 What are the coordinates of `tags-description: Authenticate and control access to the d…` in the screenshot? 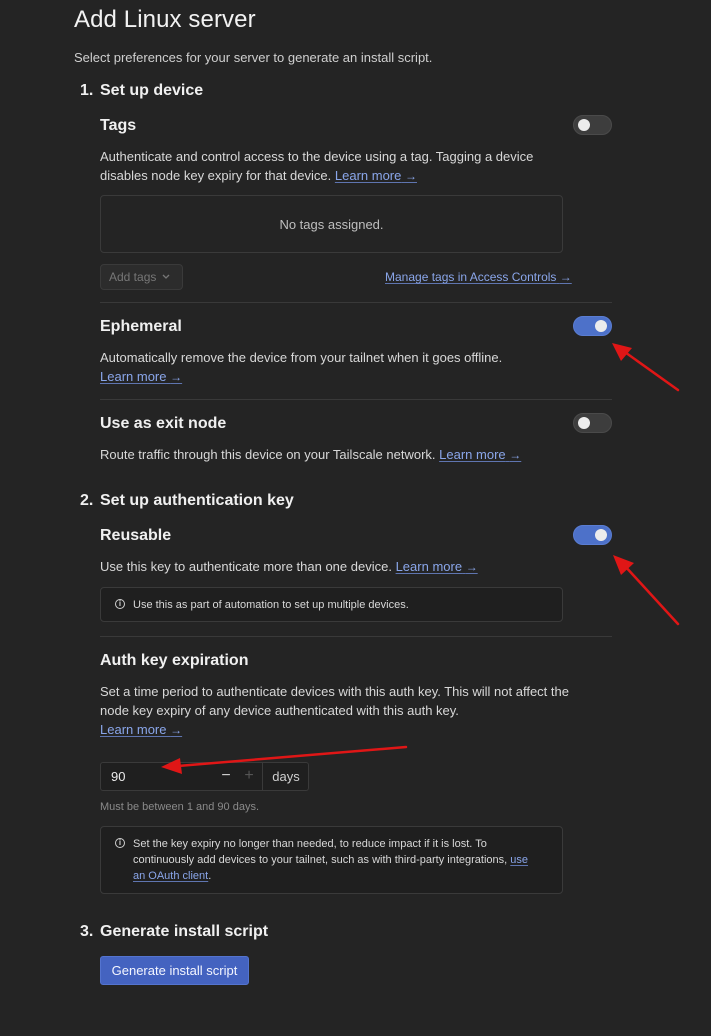 It's located at (330, 166).